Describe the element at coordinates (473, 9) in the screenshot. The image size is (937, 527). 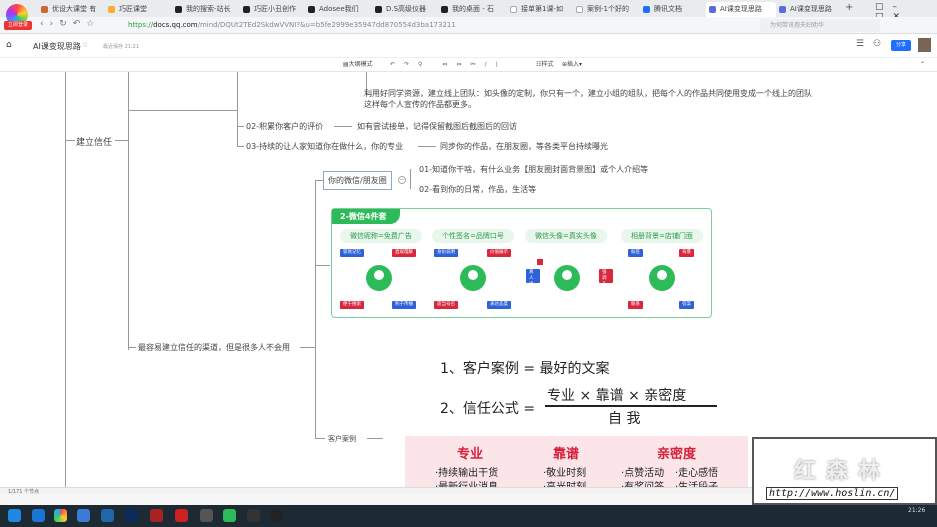
I see `tab-label: 我的桌面 - 石` at that location.